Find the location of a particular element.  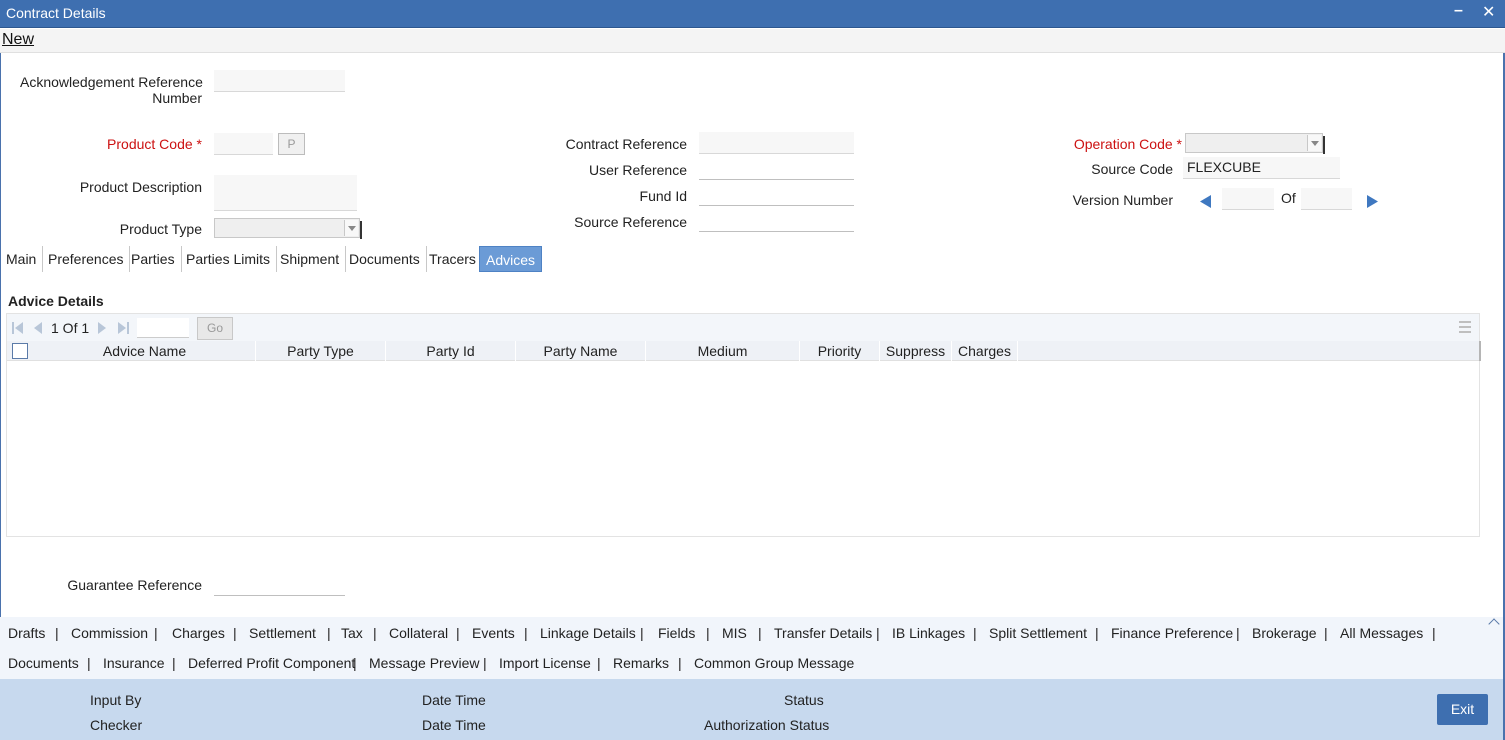

date-time-label-2: Date Time is located at coordinates (454, 725).